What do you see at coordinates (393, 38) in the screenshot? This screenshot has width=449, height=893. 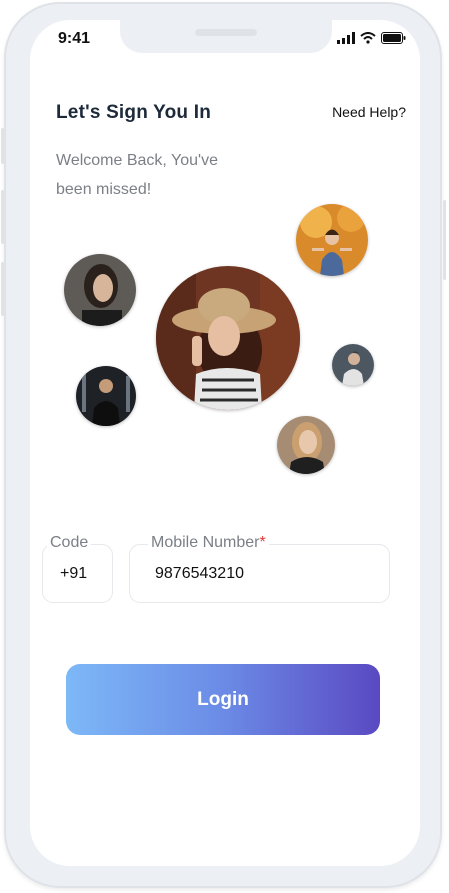 I see `battery-icon` at bounding box center [393, 38].